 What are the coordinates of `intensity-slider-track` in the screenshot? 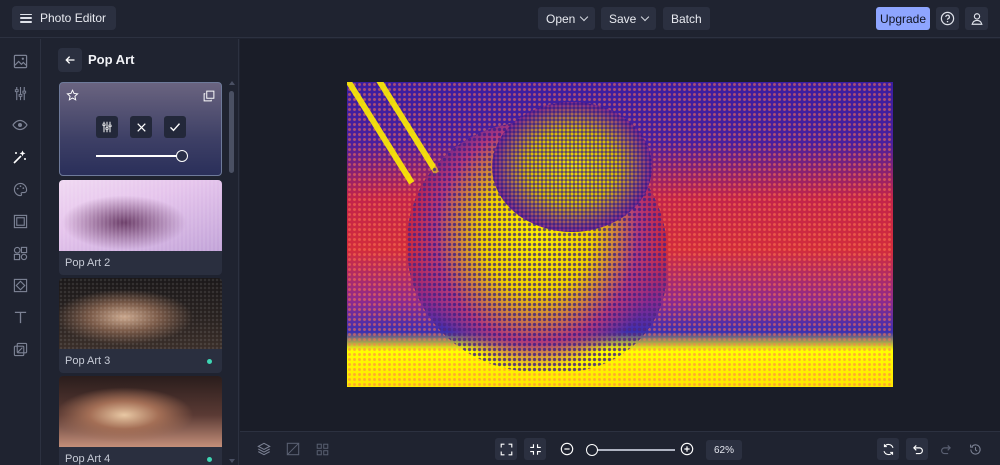 It's located at (138, 156).